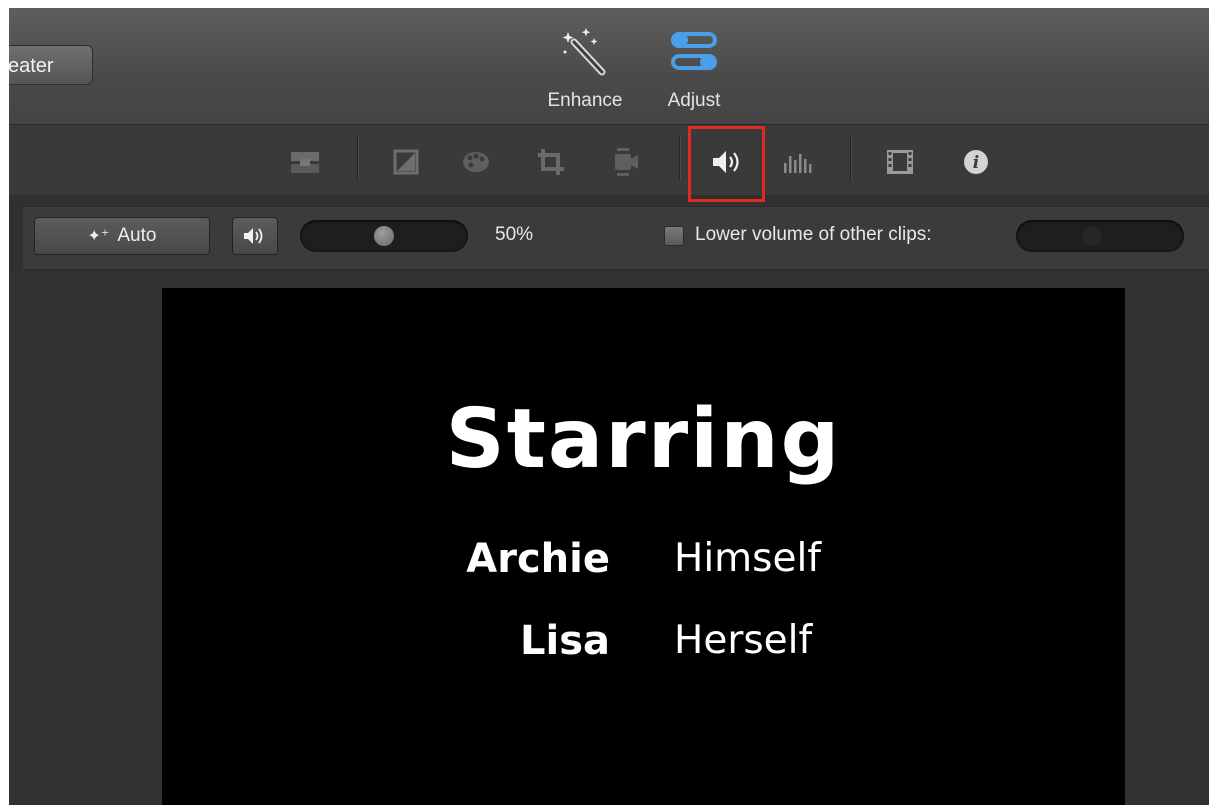  I want to click on sparkle-icon: ✦⁺, so click(98, 236).